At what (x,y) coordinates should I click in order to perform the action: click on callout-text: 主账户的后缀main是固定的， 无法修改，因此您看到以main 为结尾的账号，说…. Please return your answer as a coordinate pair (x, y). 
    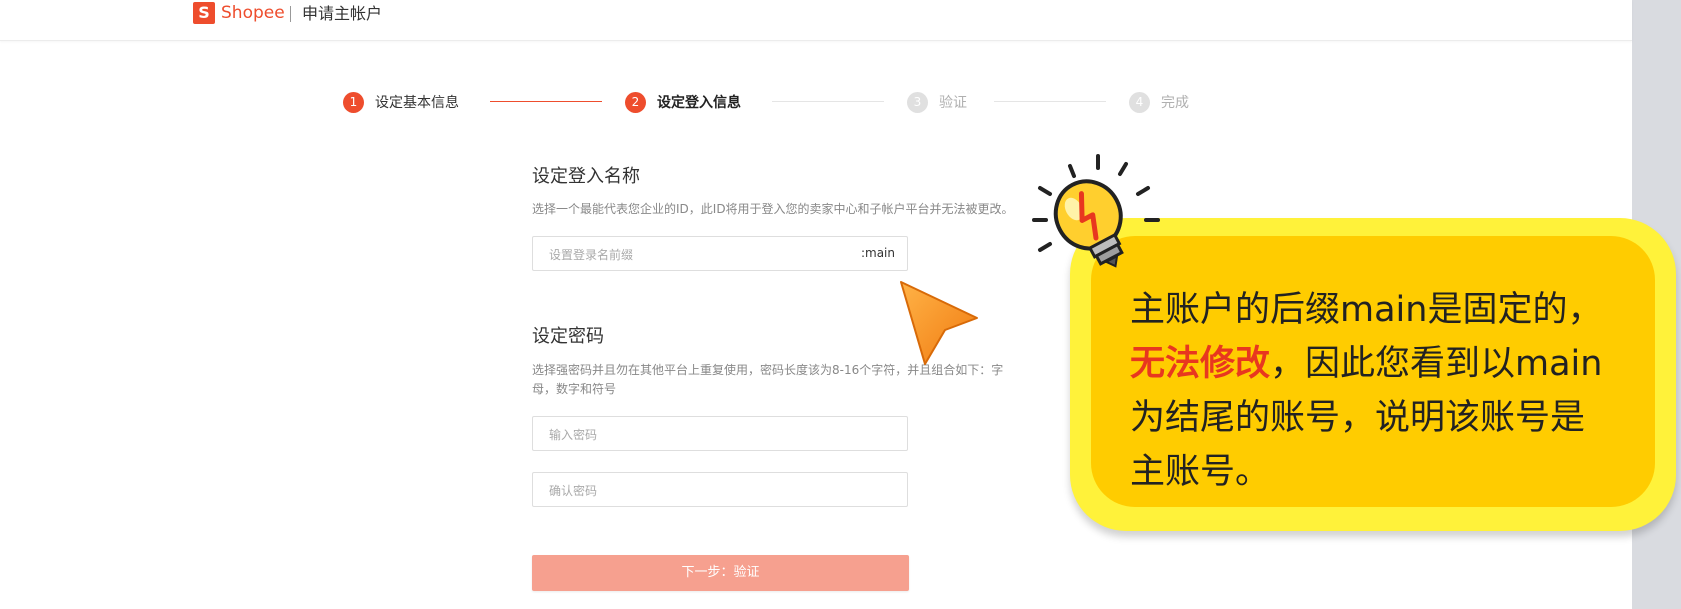
    Looking at the image, I should click on (1382, 391).